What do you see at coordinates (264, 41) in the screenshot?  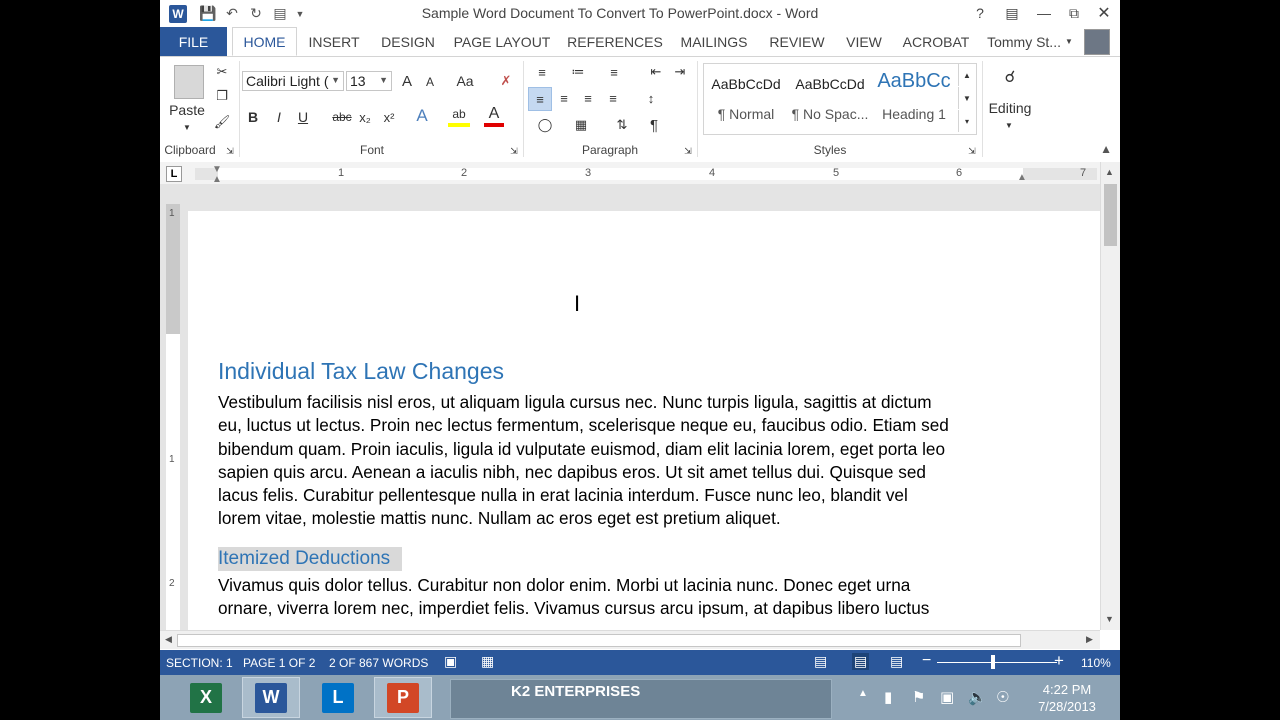 I see `tab-home: HOME` at bounding box center [264, 41].